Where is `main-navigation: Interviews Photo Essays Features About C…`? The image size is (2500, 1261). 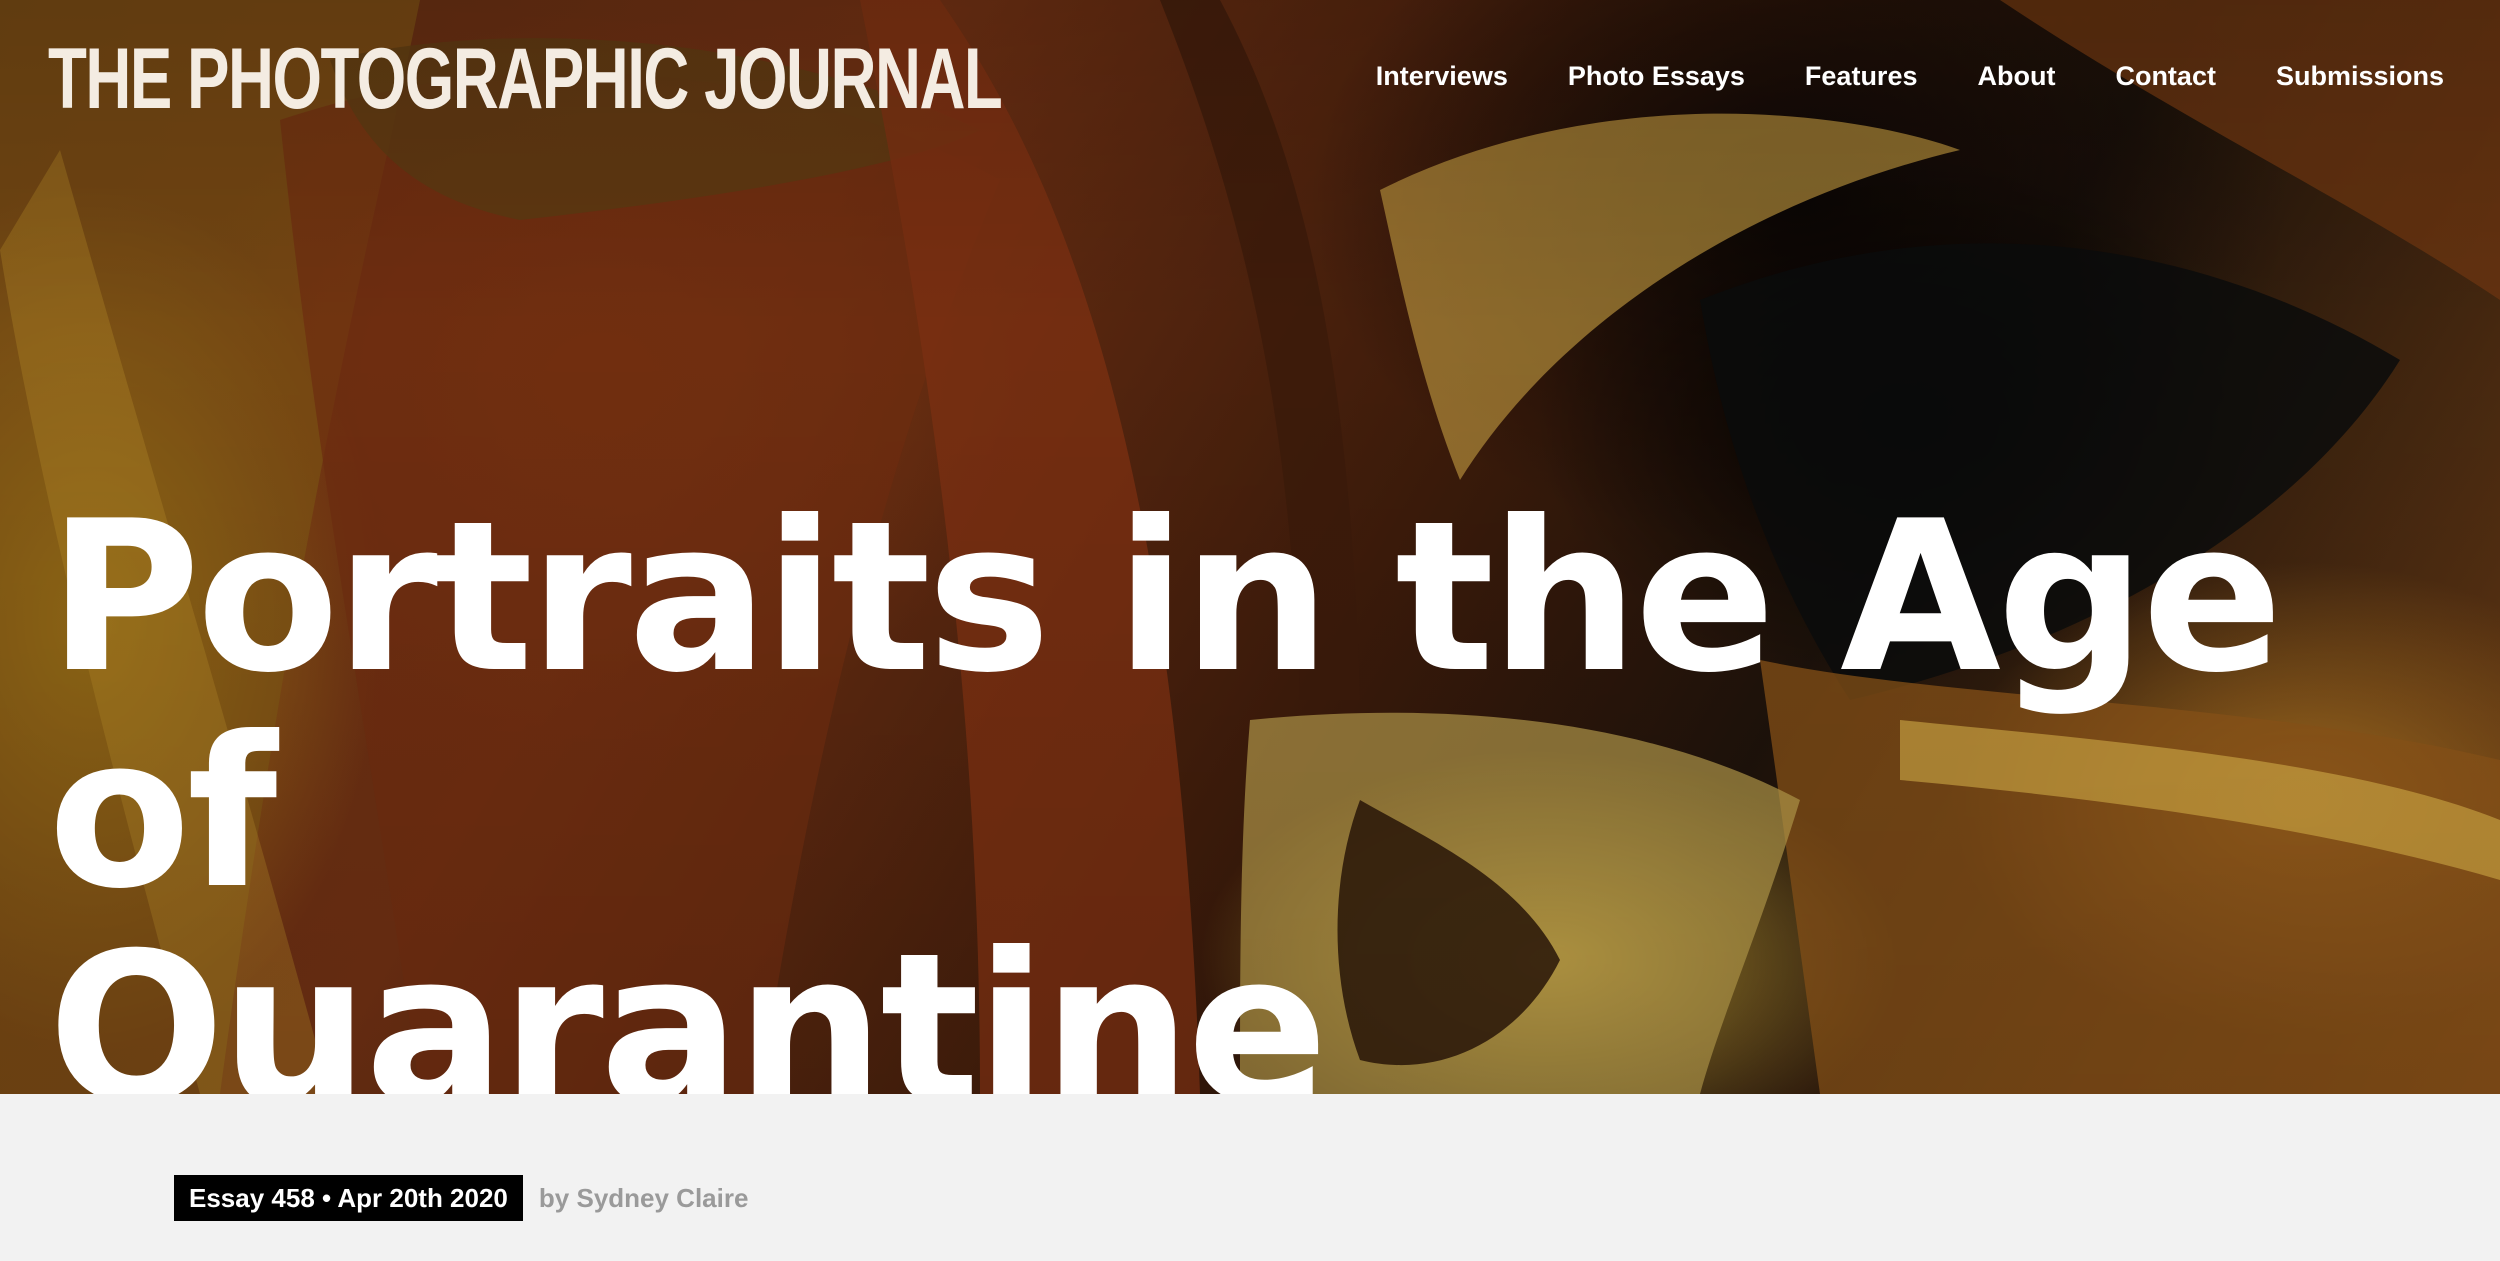 main-navigation: Interviews Photo Essays Features About C… is located at coordinates (1910, 76).